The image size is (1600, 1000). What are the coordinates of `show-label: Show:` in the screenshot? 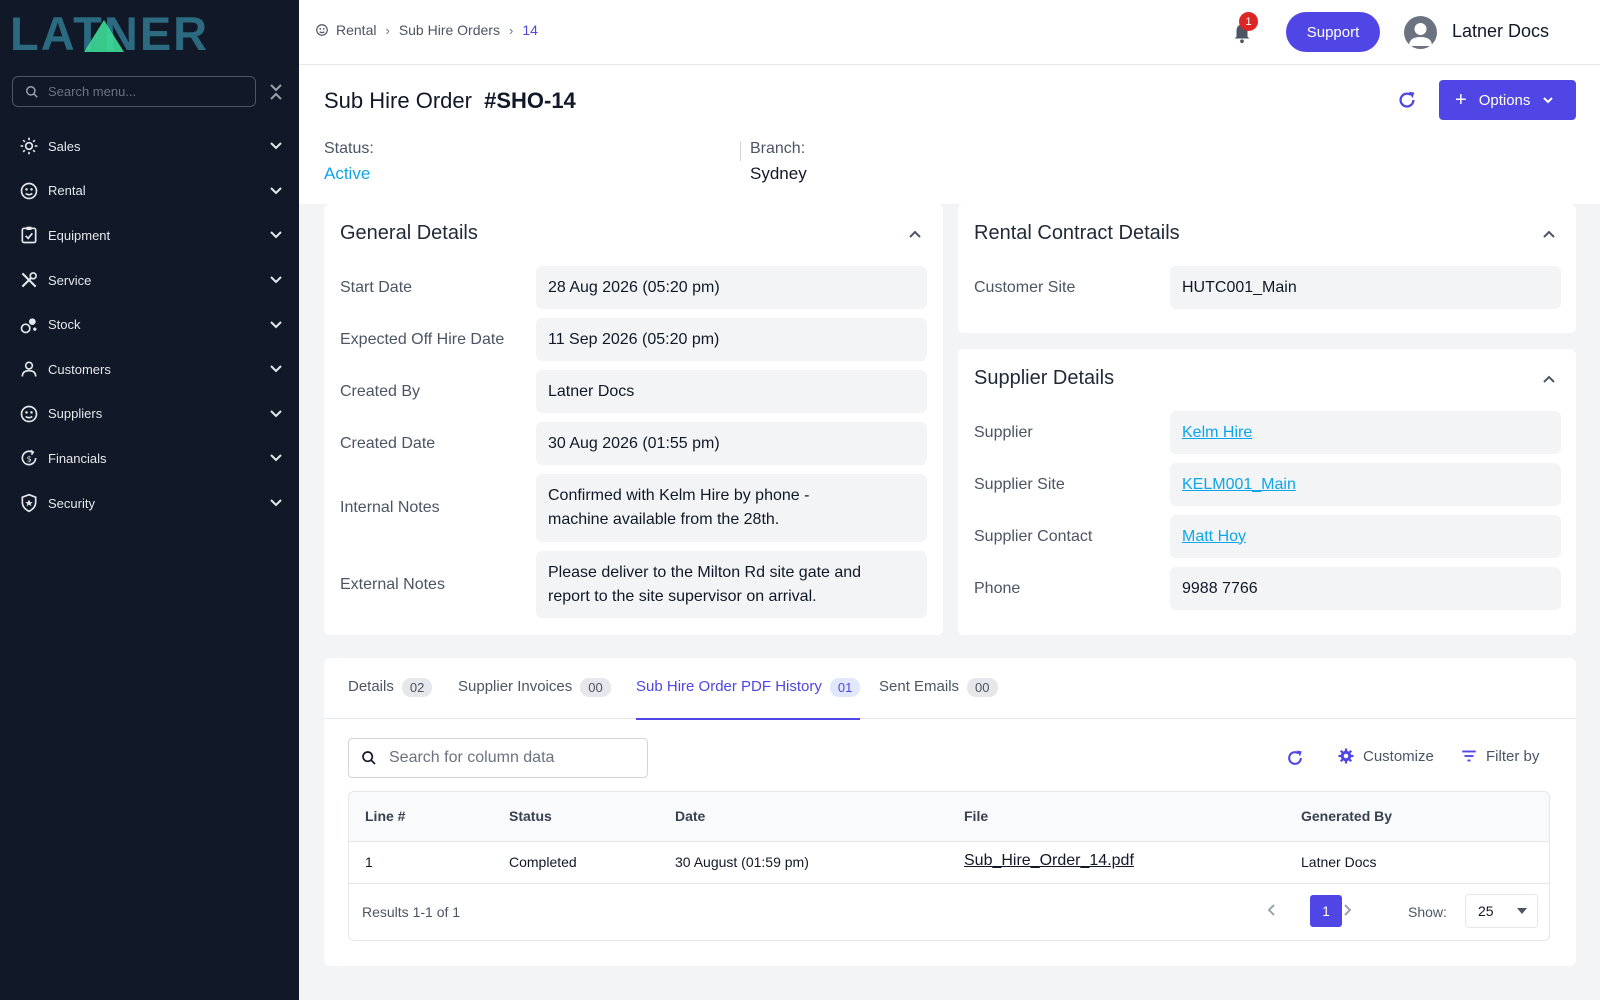 It's located at (1427, 912).